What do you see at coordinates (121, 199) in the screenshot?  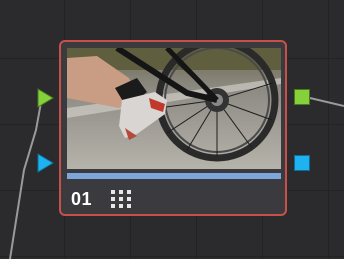 I see `clip-grid-icon` at bounding box center [121, 199].